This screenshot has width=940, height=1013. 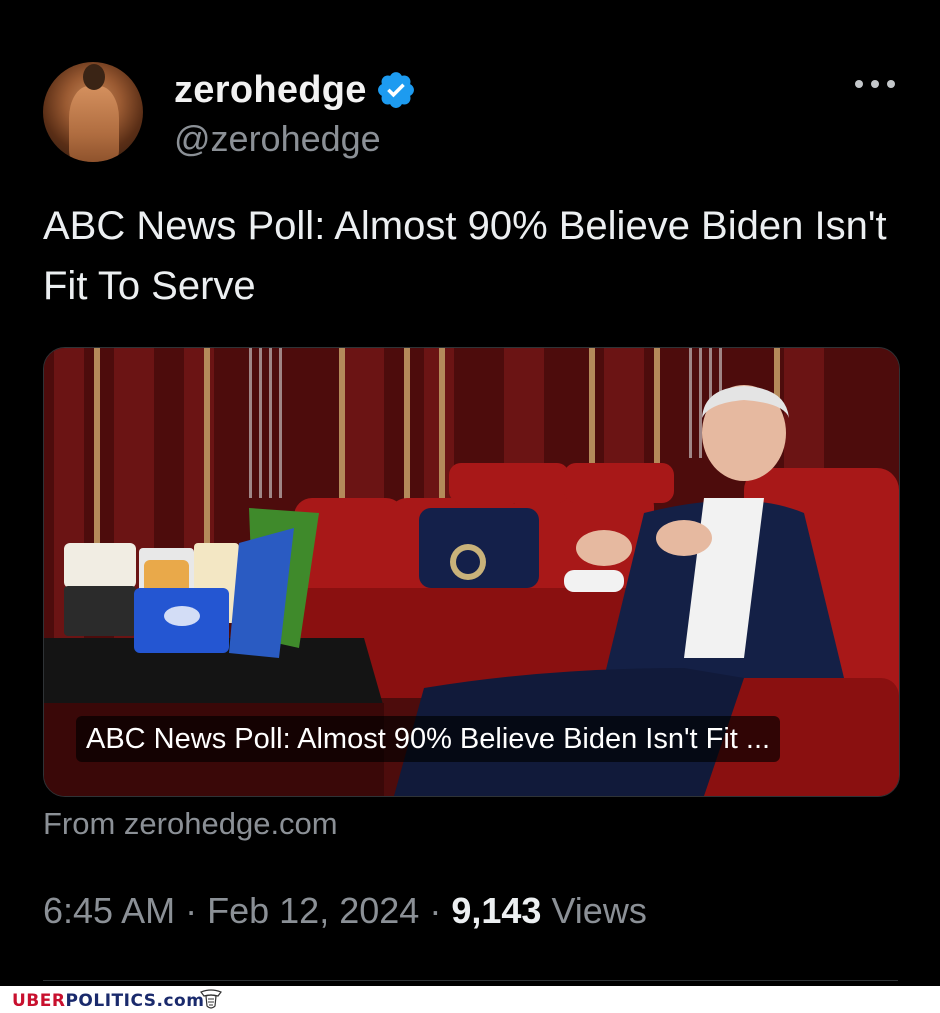 I want to click on watermark-part2: POLITICS.com, so click(x=135, y=1001).